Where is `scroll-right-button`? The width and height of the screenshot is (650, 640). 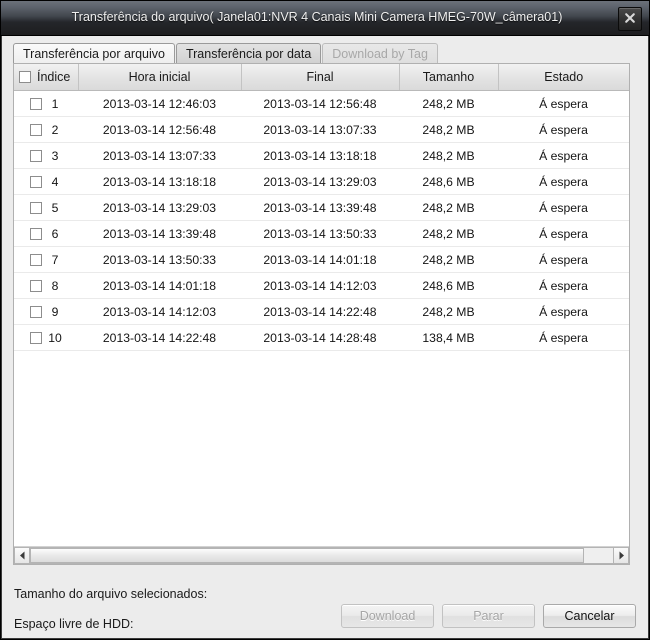 scroll-right-button is located at coordinates (621, 555).